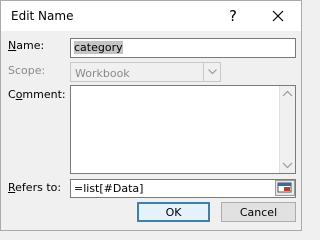 Image resolution: width=320 pixels, height=240 pixels. I want to click on scope-value: Workbook, so click(102, 73).